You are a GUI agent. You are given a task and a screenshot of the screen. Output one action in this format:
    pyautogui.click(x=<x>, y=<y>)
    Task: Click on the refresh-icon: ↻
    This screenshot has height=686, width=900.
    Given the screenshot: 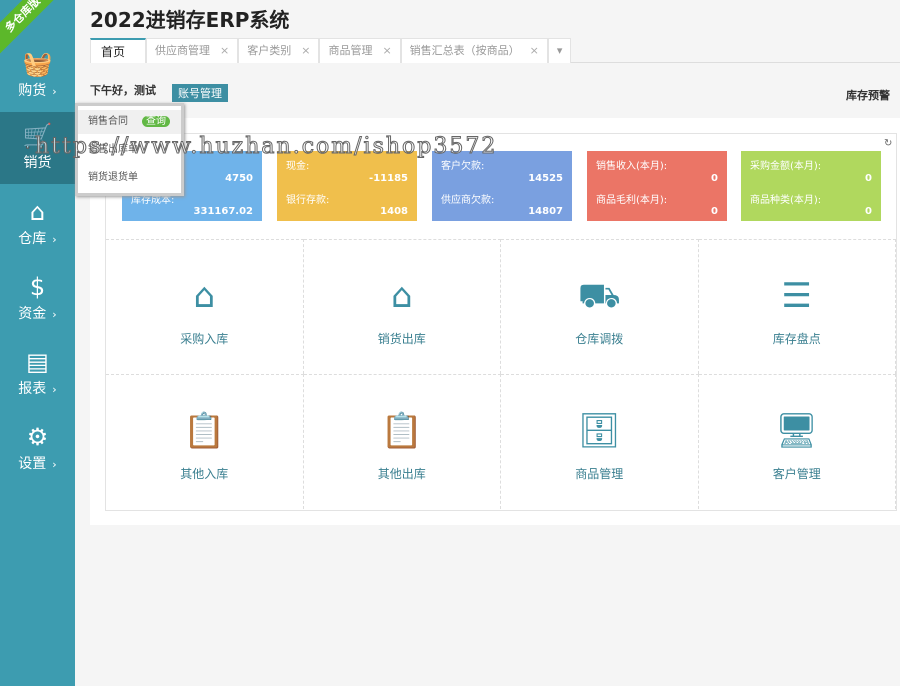 What is the action you would take?
    pyautogui.click(x=888, y=143)
    